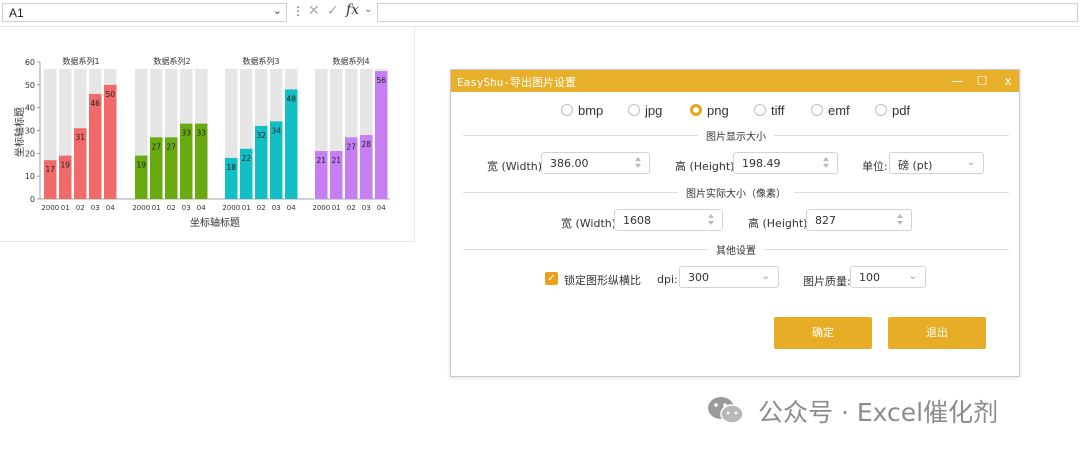 The height and width of the screenshot is (453, 1080). I want to click on radio-label: emf, so click(839, 110).